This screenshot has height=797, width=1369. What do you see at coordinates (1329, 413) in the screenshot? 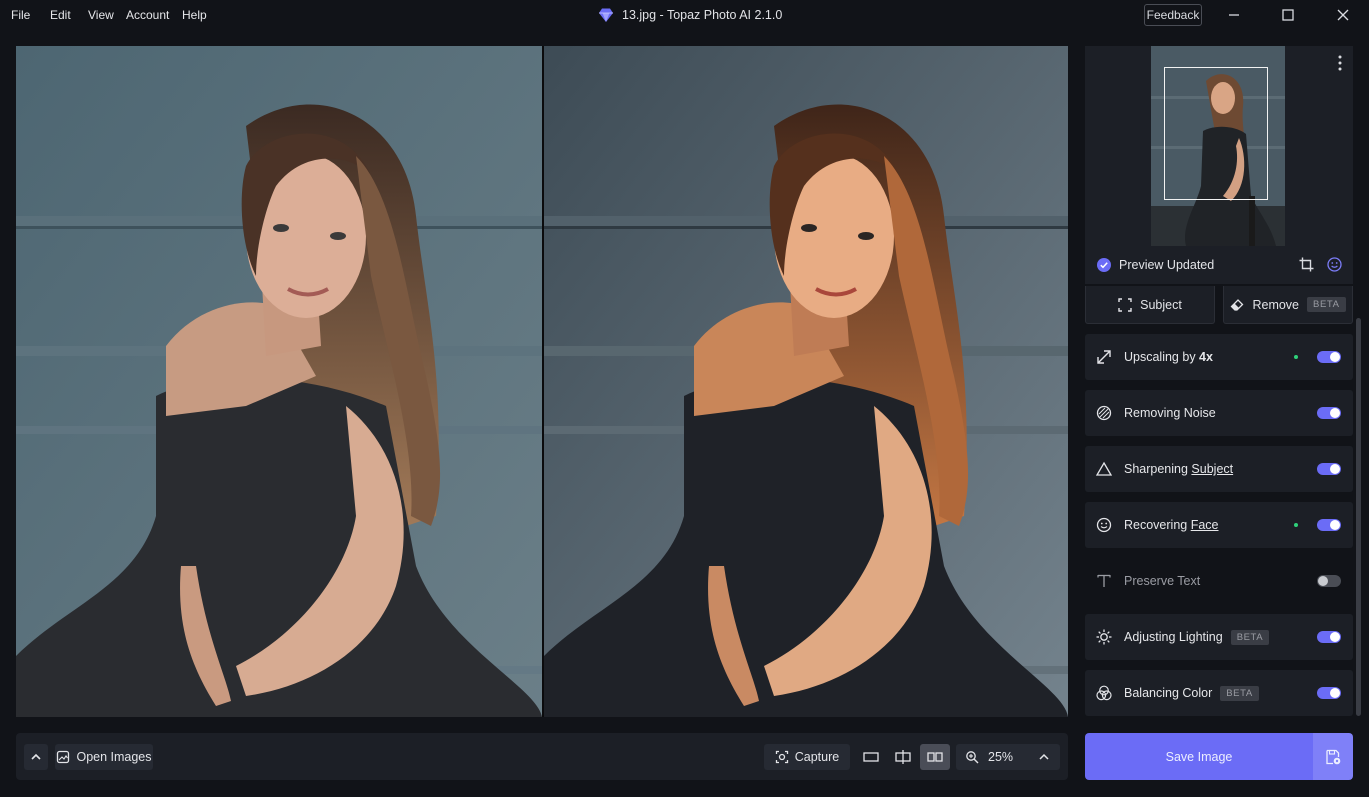
I see `denoise-toggle` at bounding box center [1329, 413].